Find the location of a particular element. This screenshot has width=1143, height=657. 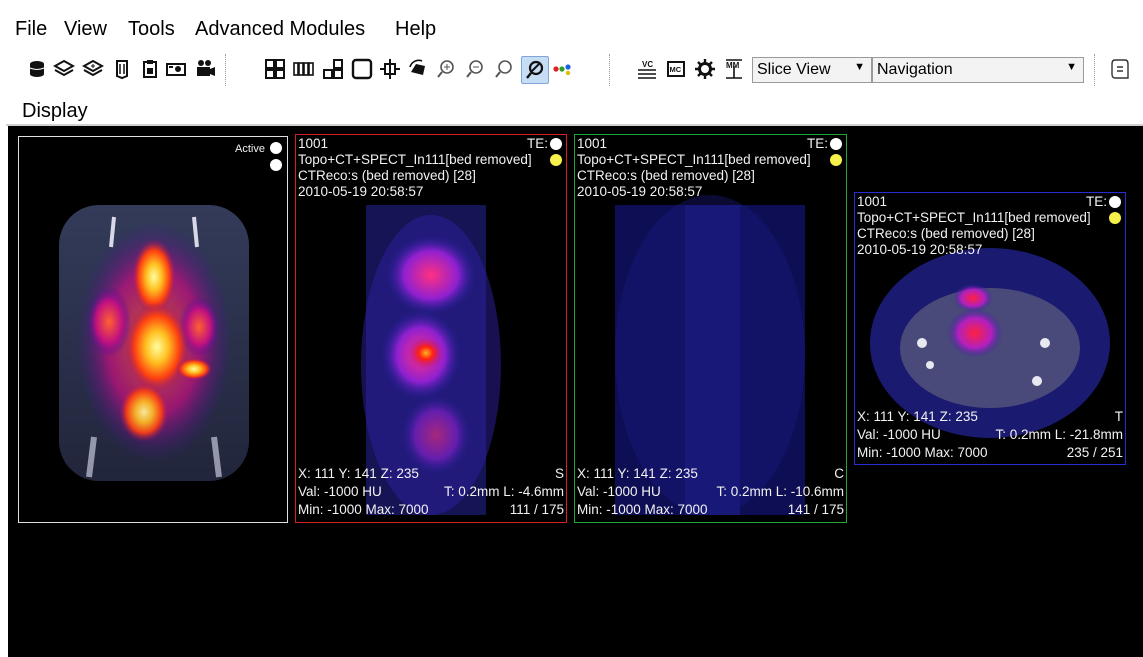

layout-mixed-icon is located at coordinates (333, 69).